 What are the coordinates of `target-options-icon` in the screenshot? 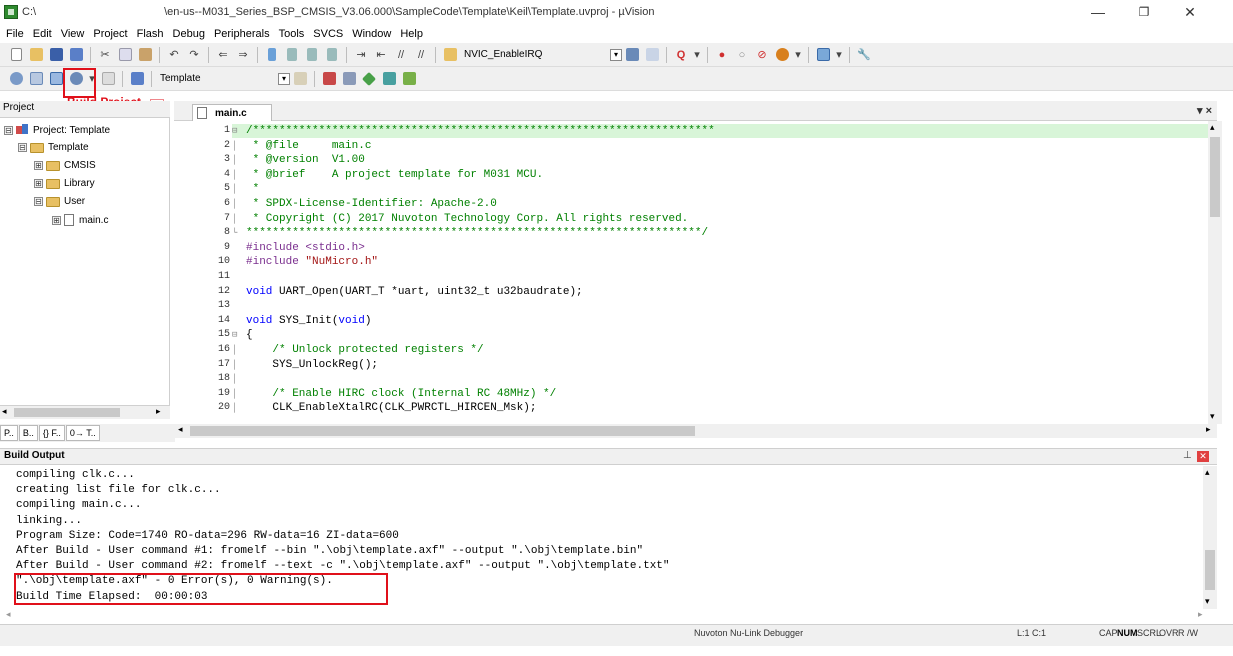 It's located at (300, 79).